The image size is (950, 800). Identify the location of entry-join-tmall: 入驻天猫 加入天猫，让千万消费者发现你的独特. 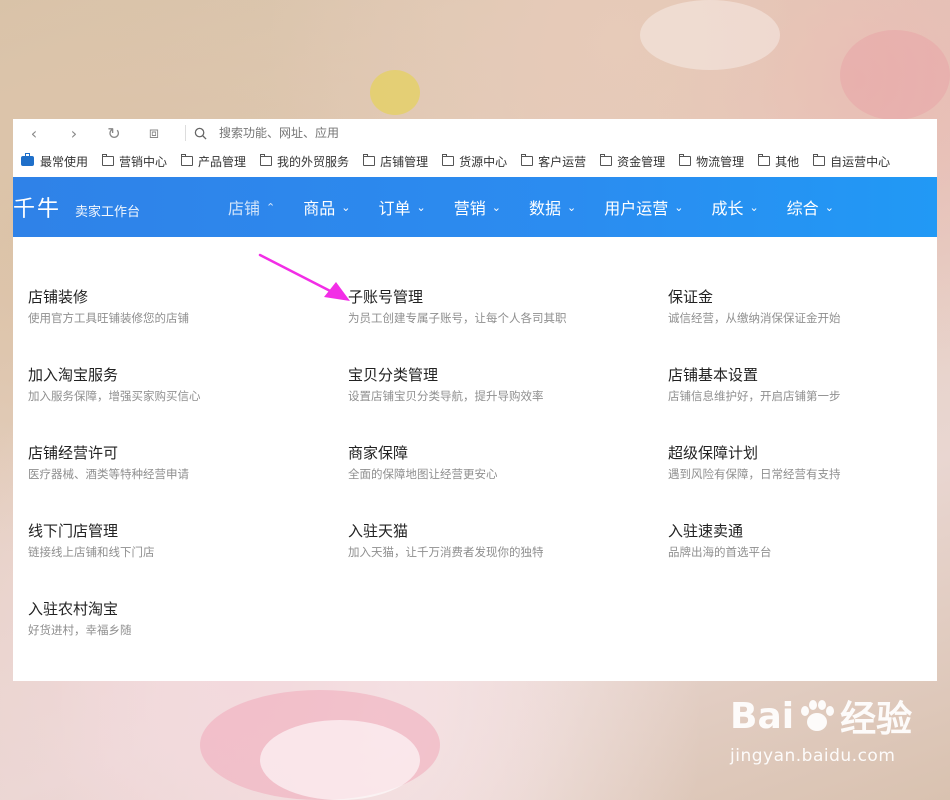
(498, 540).